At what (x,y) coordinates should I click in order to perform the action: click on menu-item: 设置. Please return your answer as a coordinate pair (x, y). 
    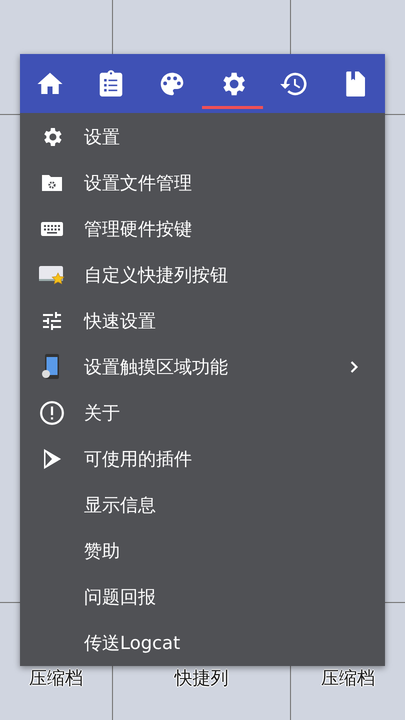
    Looking at the image, I should click on (202, 137).